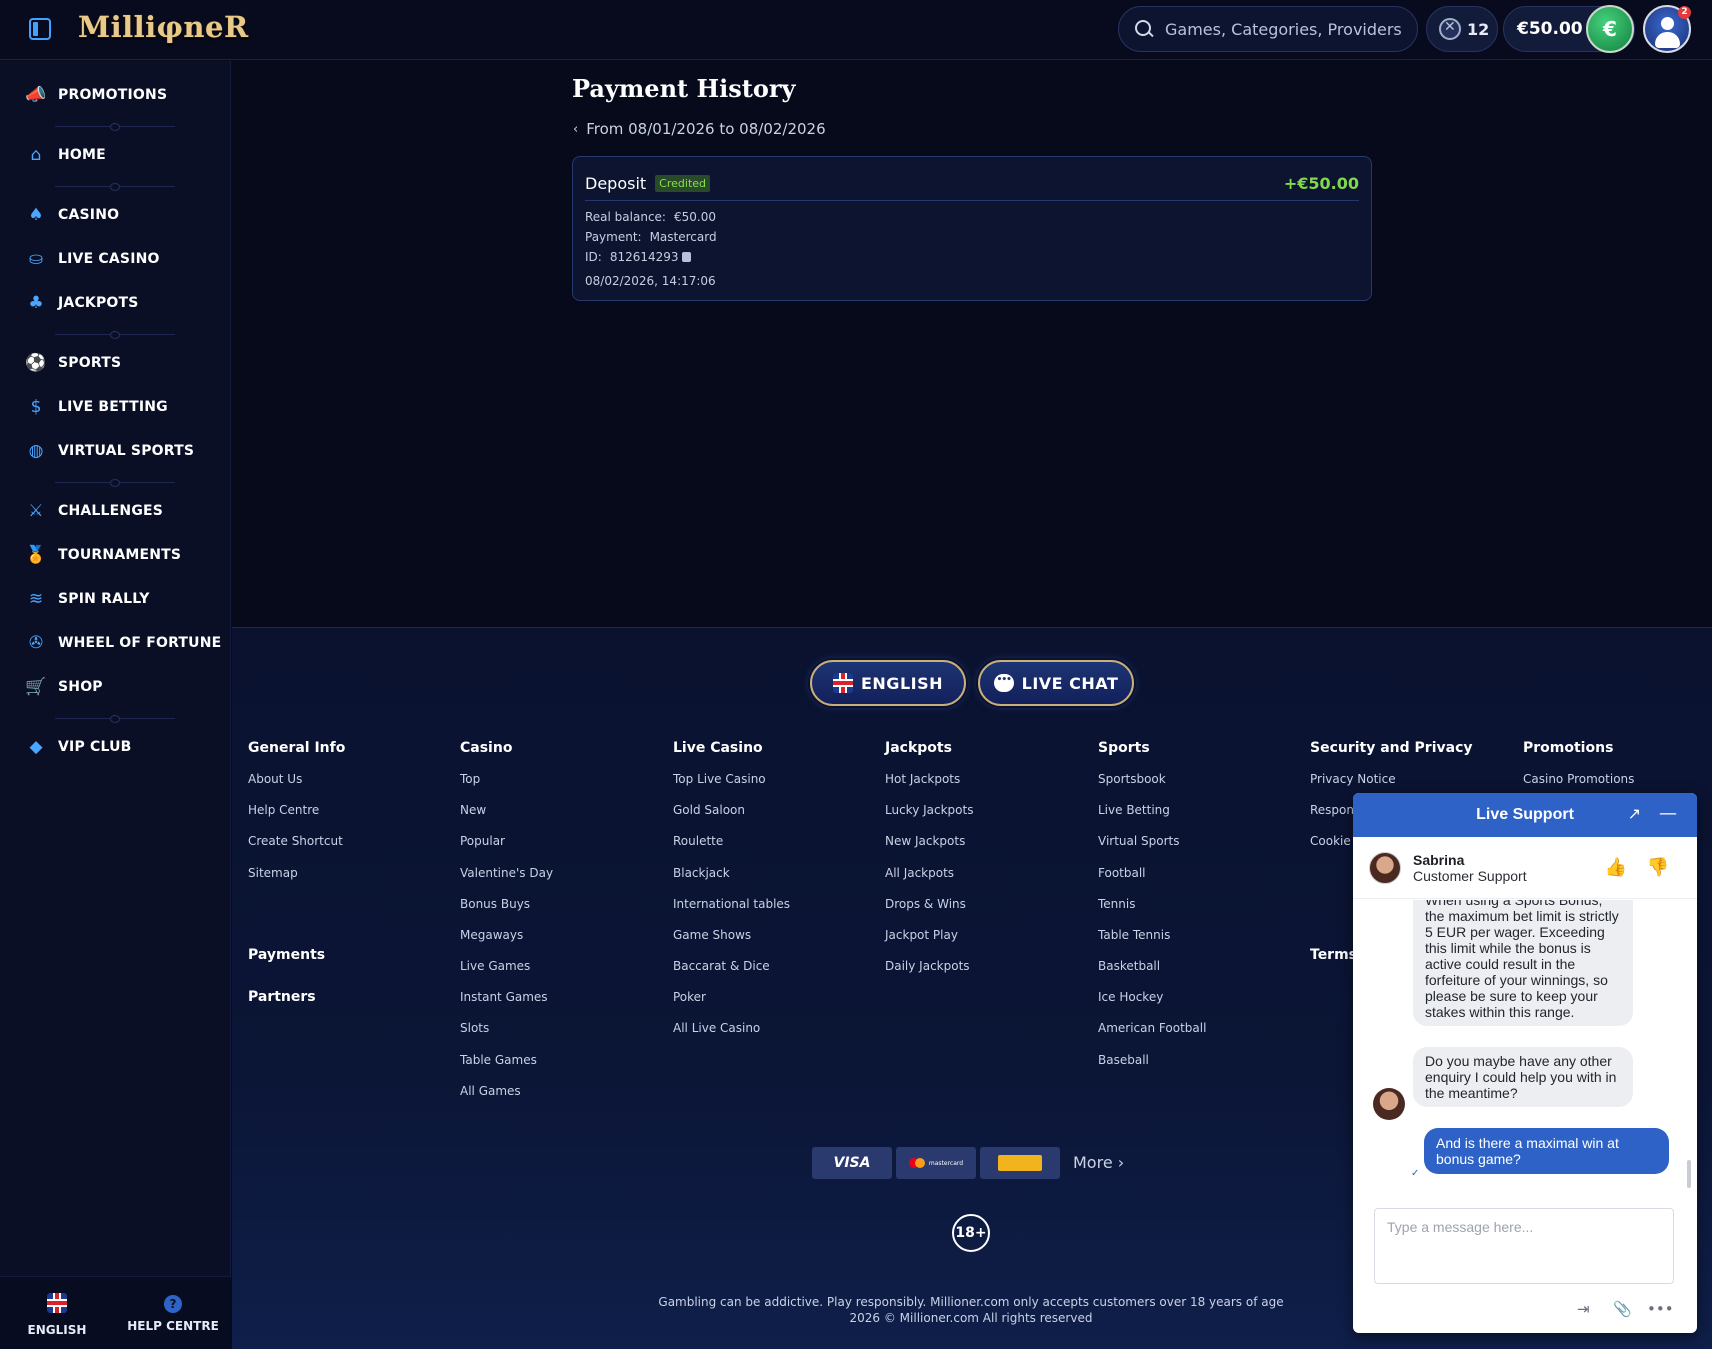  I want to click on status-badge: Credited, so click(683, 183).